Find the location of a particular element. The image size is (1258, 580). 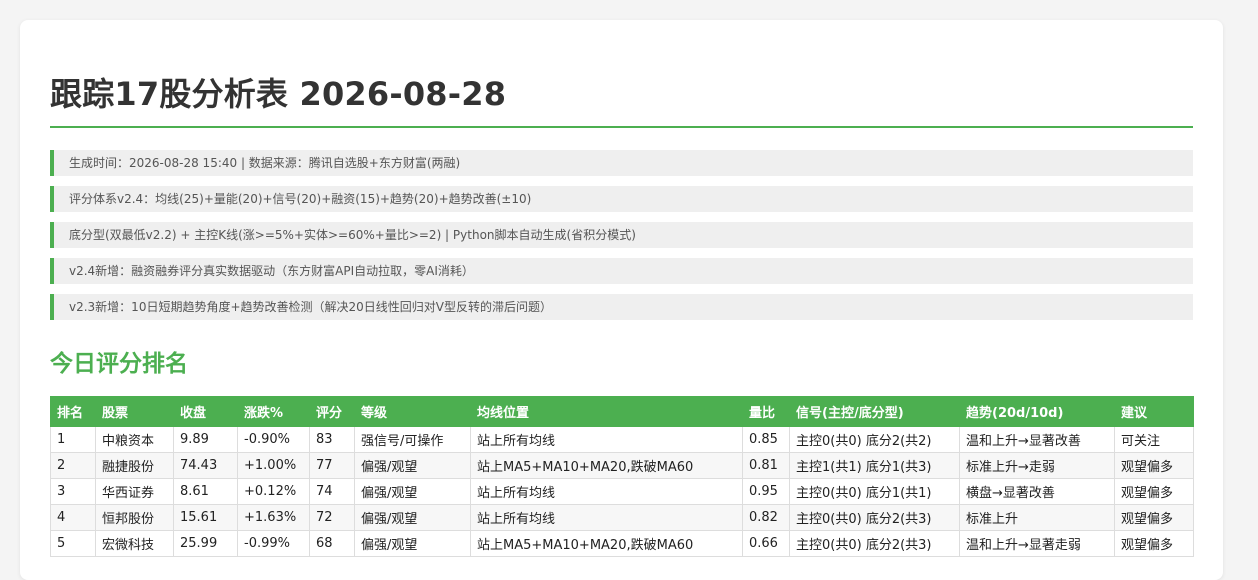

table-cell: 74 is located at coordinates (332, 491).